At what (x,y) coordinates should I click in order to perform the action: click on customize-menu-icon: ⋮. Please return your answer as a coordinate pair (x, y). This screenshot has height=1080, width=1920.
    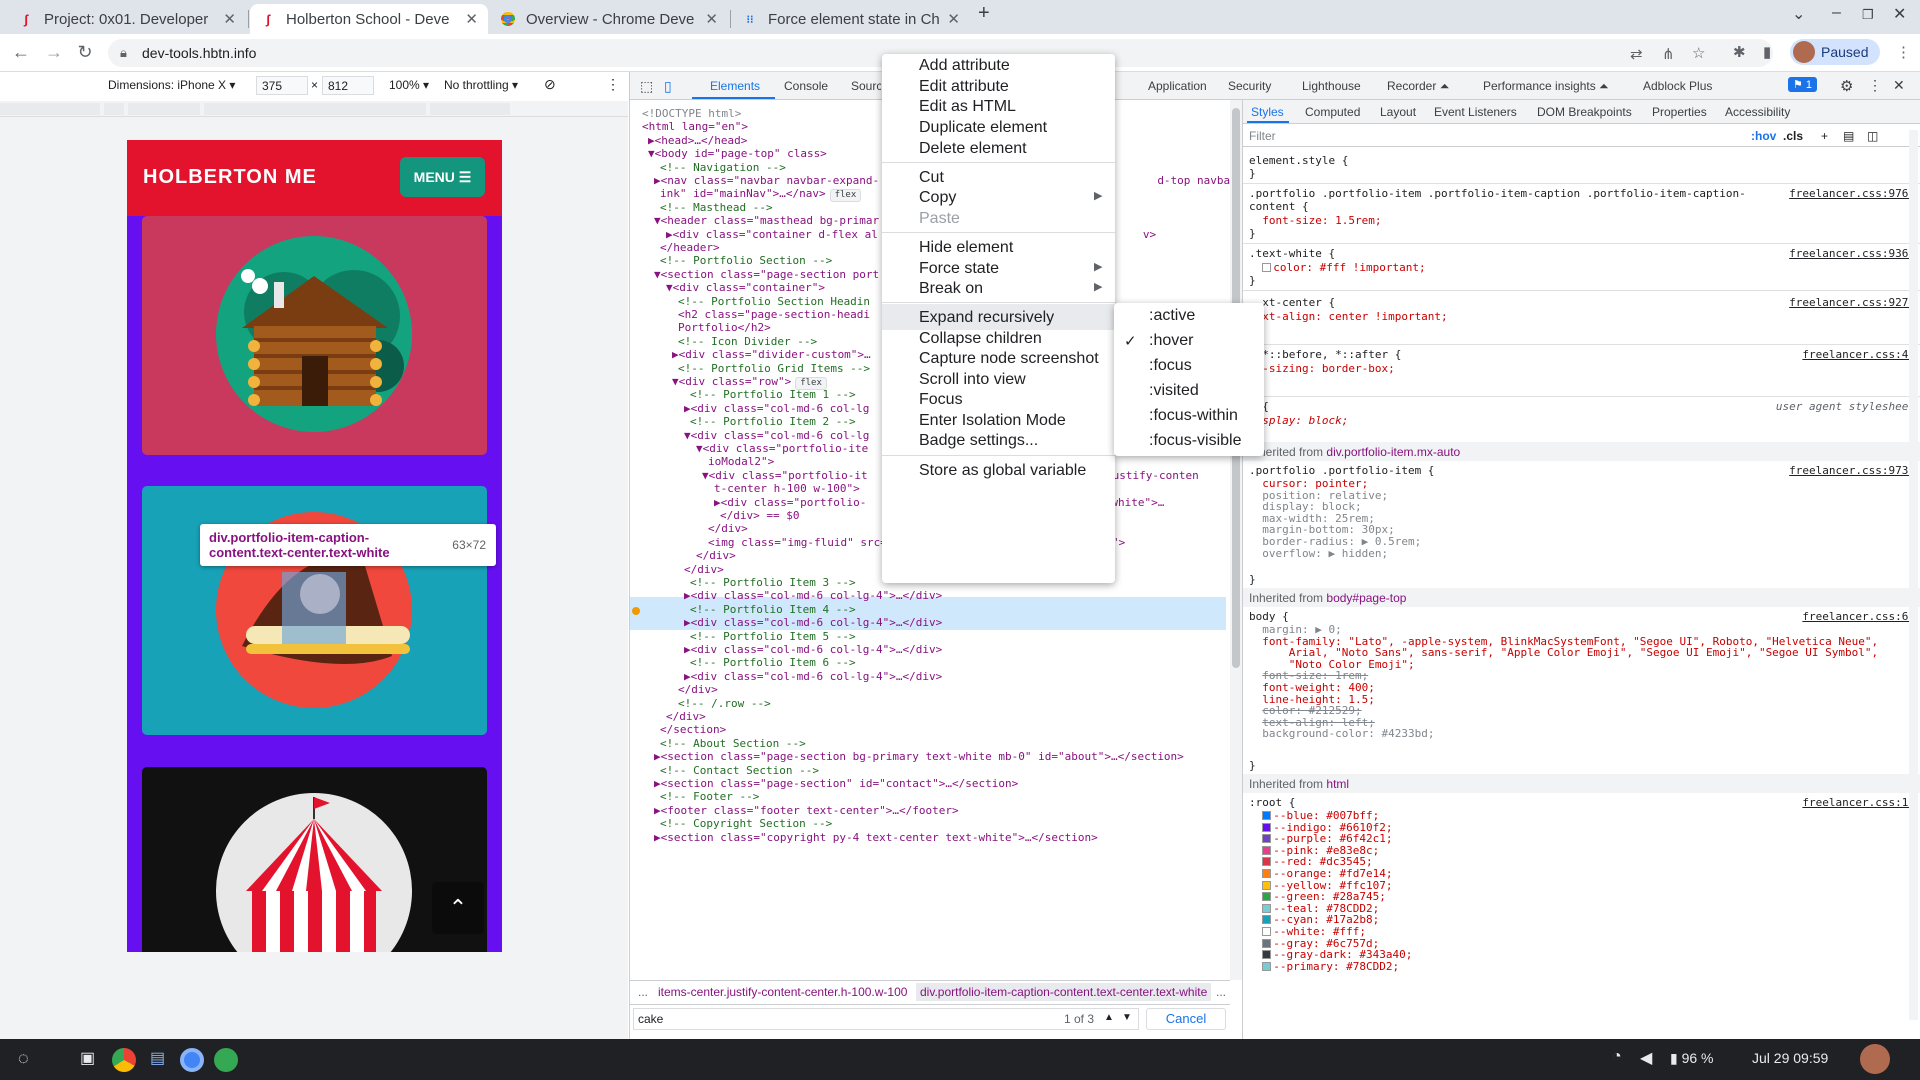
    Looking at the image, I should click on (1875, 85).